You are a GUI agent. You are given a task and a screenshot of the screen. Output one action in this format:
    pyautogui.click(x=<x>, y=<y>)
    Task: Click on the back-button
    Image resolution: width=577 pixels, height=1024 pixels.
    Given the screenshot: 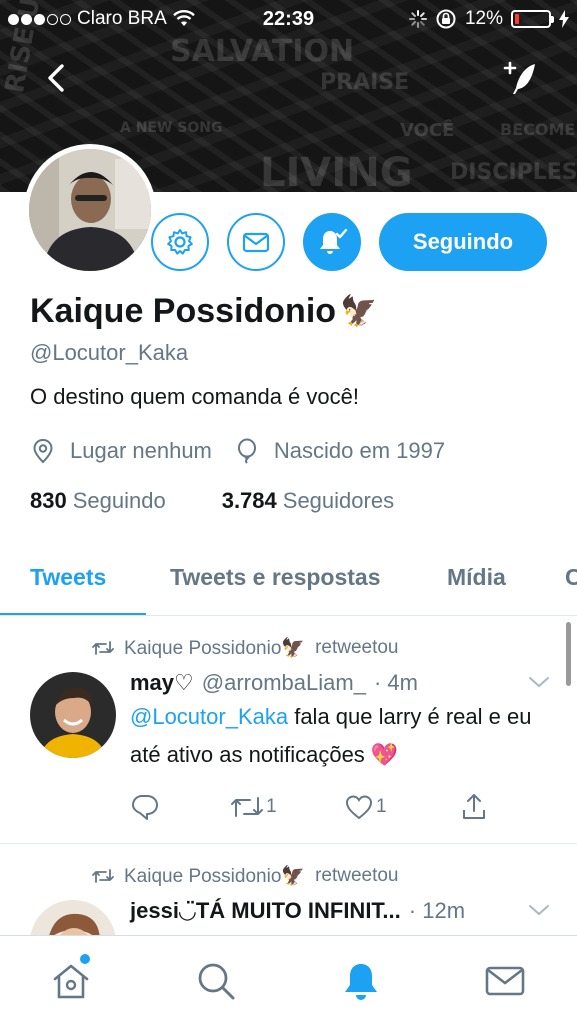 What is the action you would take?
    pyautogui.click(x=58, y=78)
    